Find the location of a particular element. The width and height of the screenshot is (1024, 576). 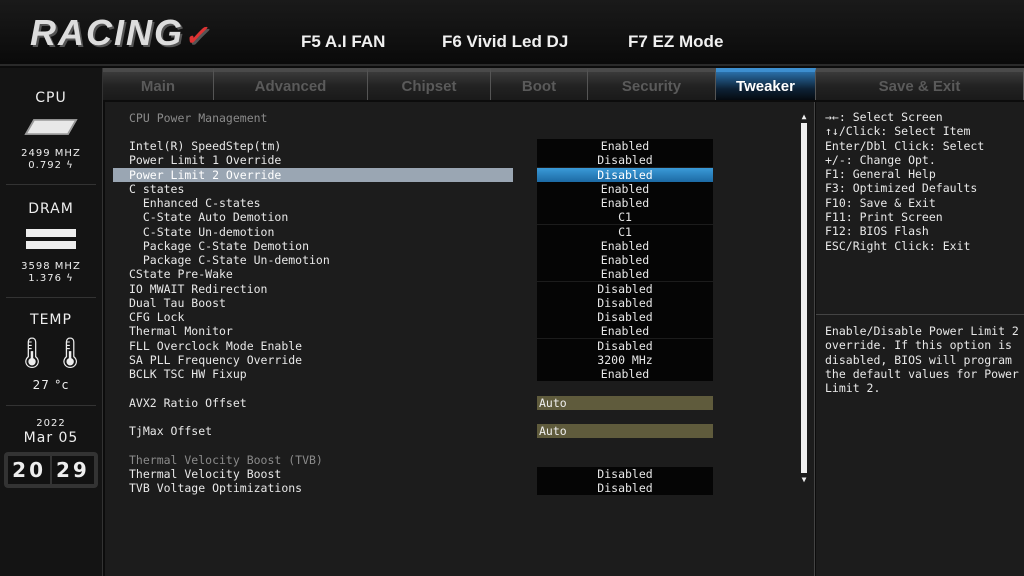

setting-label: CState Pre-Wake is located at coordinates (181, 274).